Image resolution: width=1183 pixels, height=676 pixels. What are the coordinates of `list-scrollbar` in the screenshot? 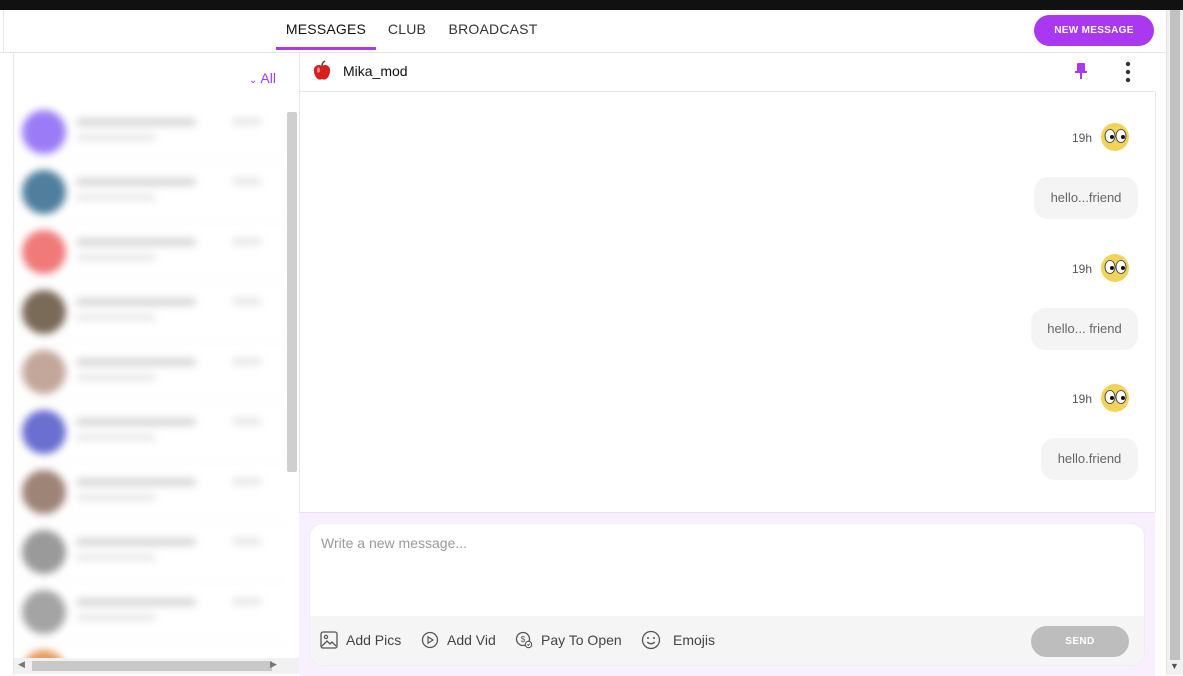 It's located at (292, 292).